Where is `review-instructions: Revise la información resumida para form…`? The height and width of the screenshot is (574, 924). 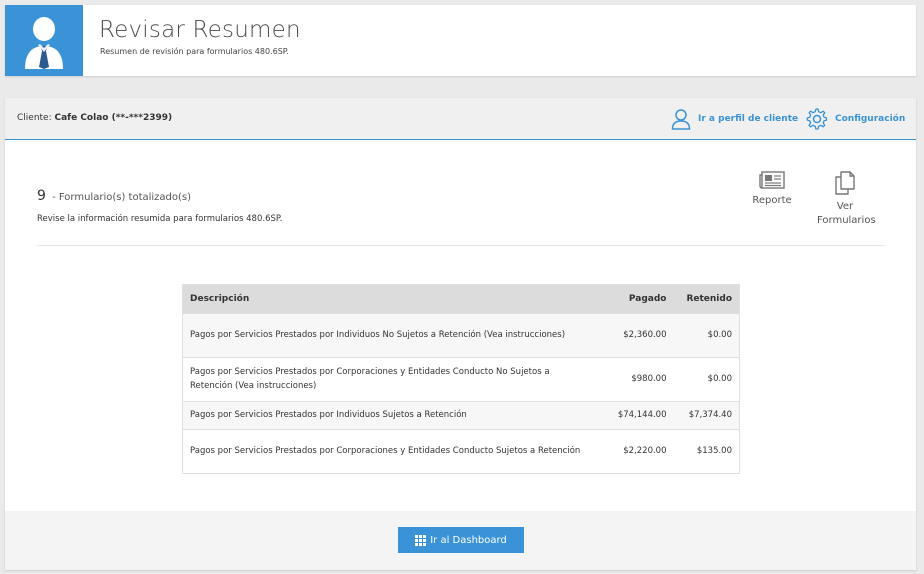 review-instructions: Revise la información resumida para form… is located at coordinates (160, 219).